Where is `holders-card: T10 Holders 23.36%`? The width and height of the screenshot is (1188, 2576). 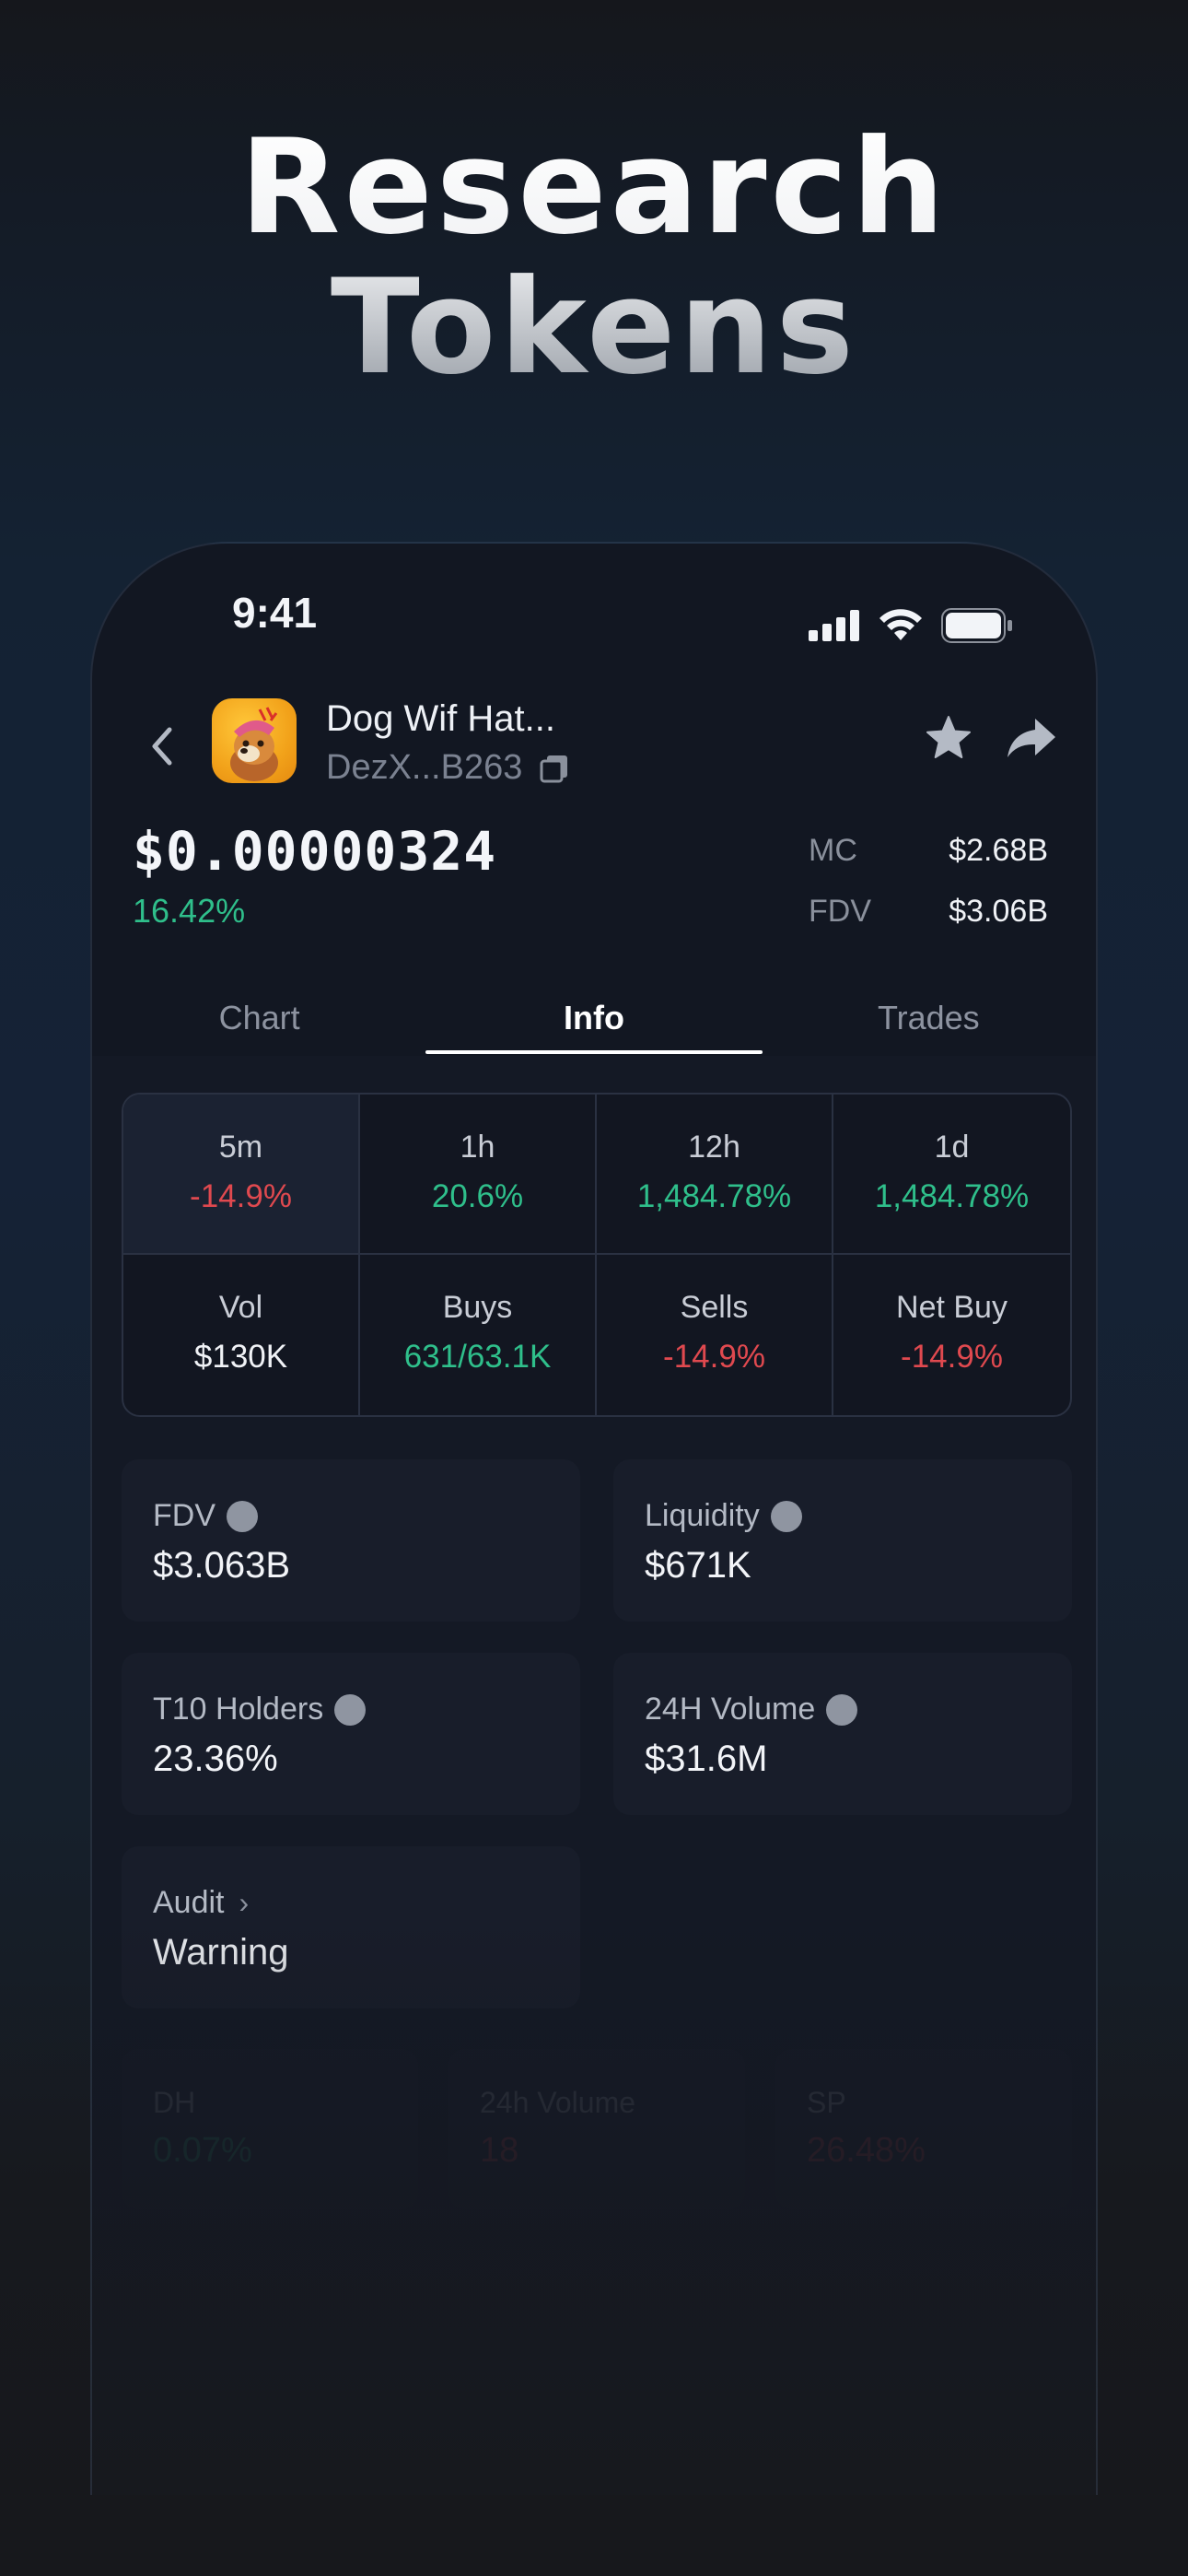 holders-card: T10 Holders 23.36% is located at coordinates (351, 1734).